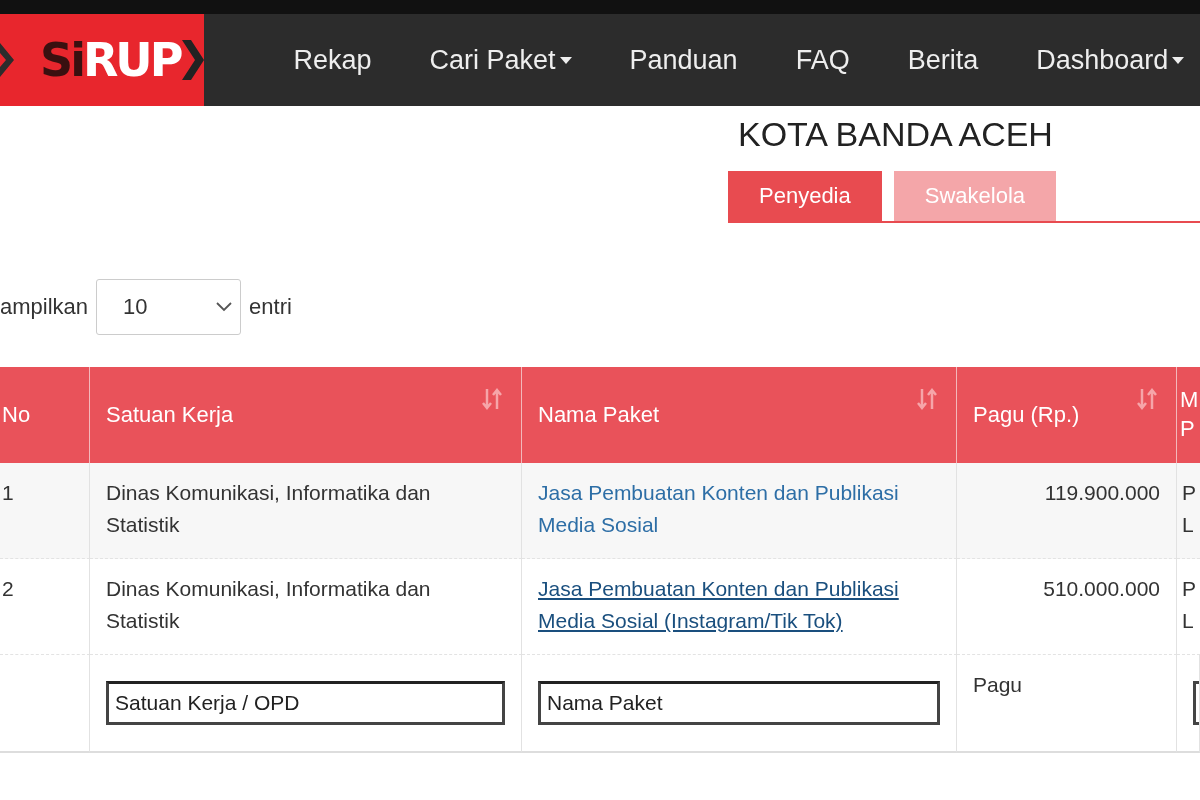 The image size is (1200, 800). What do you see at coordinates (305, 702) in the screenshot?
I see `input-field: Satuan Kerja / OPD` at bounding box center [305, 702].